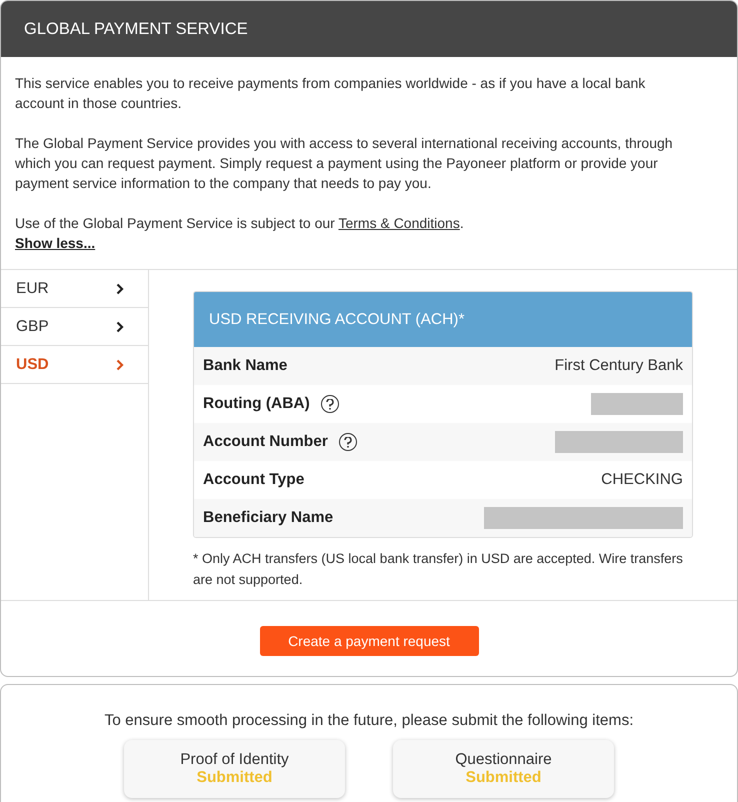 The height and width of the screenshot is (802, 738). Describe the element at coordinates (443, 319) in the screenshot. I see `account-header: USD RECEIVING ACCOUNT (ACH)*` at that location.